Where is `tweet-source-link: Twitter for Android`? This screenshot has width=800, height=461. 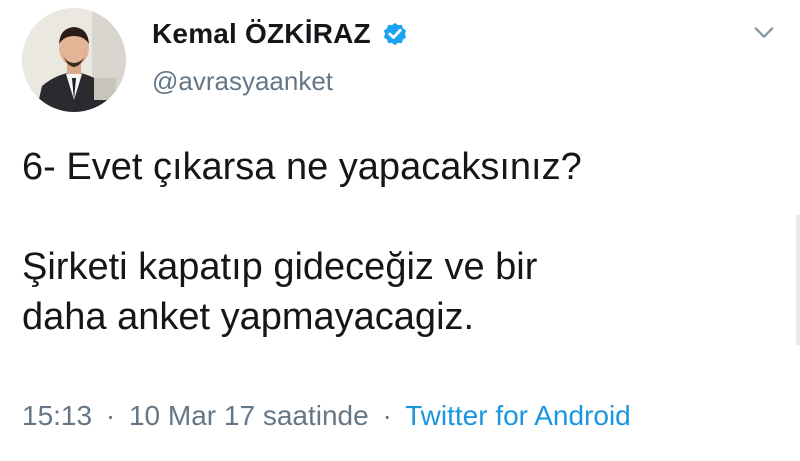 tweet-source-link: Twitter for Android is located at coordinates (518, 415).